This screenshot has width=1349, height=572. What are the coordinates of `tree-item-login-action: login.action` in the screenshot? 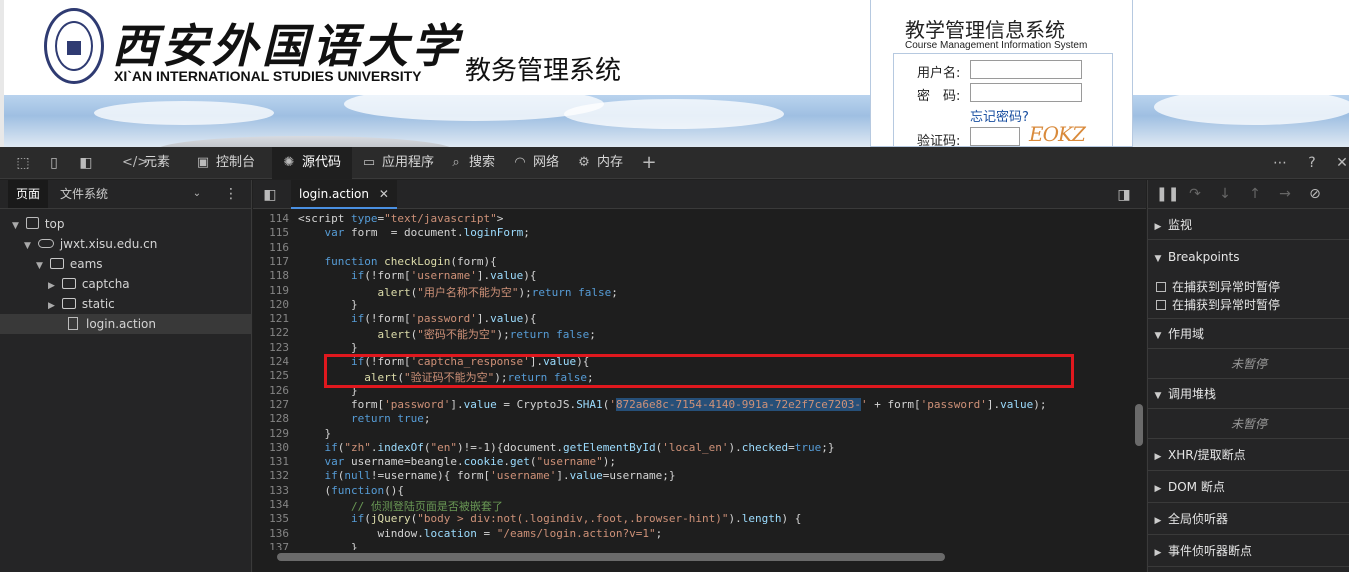 It's located at (126, 324).